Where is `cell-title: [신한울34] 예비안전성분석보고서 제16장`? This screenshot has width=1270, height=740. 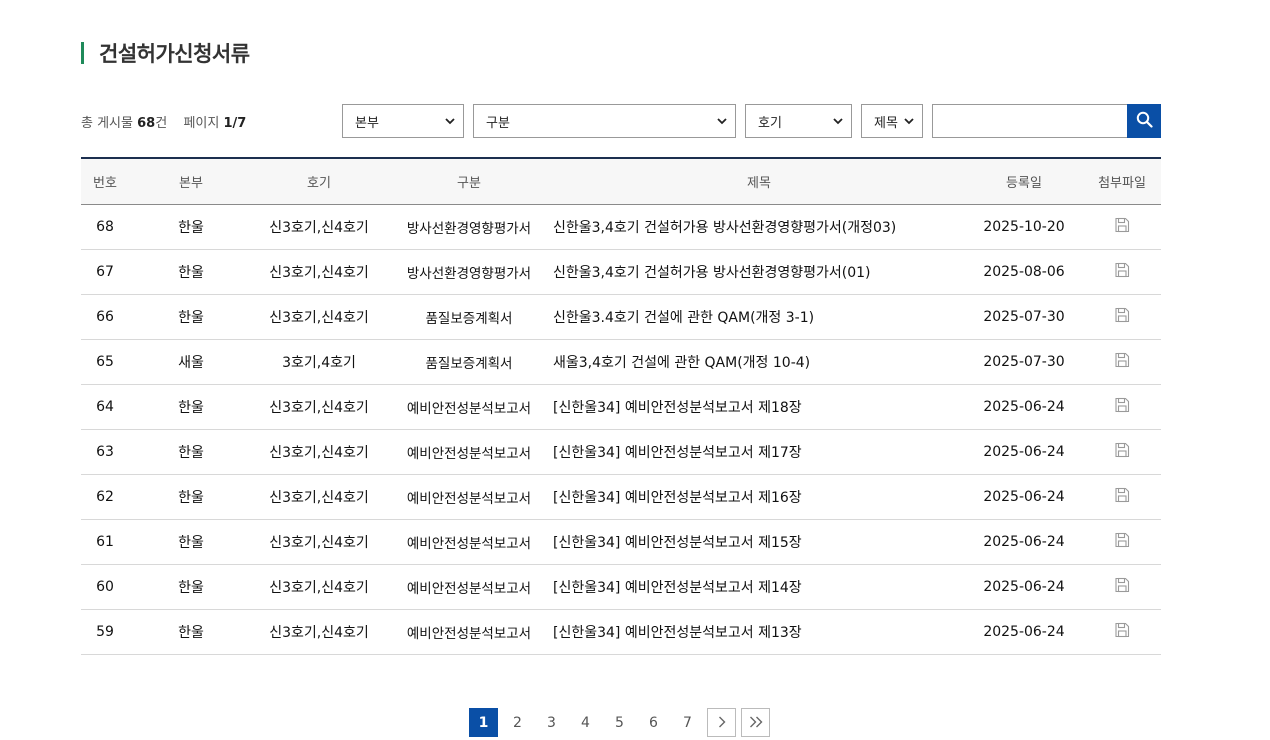
cell-title: [신한울34] 예비안전성분석보고서 제16장 is located at coordinates (759, 497).